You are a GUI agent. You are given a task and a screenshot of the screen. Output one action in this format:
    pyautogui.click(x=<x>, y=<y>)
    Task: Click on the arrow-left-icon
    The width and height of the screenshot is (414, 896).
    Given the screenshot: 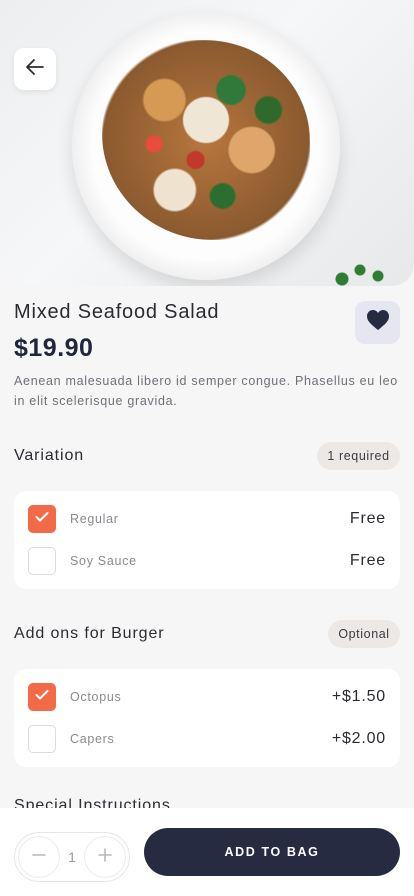 What is the action you would take?
    pyautogui.click(x=35, y=69)
    